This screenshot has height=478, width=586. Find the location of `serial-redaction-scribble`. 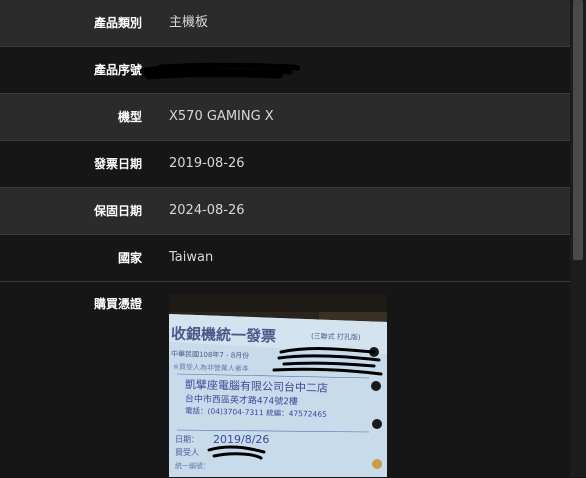

serial-redaction-scribble is located at coordinates (220, 71).